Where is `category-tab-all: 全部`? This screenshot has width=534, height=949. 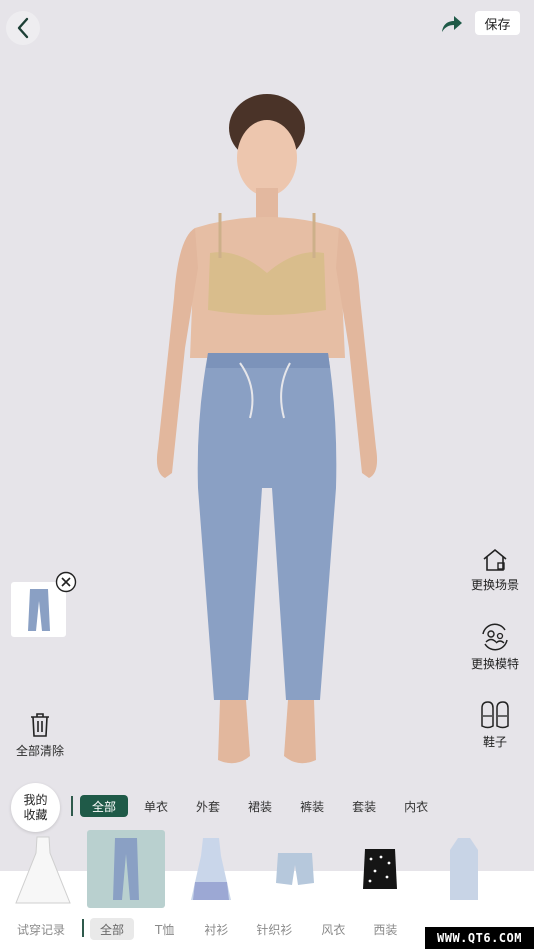
category-tab-all: 全部 is located at coordinates (104, 806).